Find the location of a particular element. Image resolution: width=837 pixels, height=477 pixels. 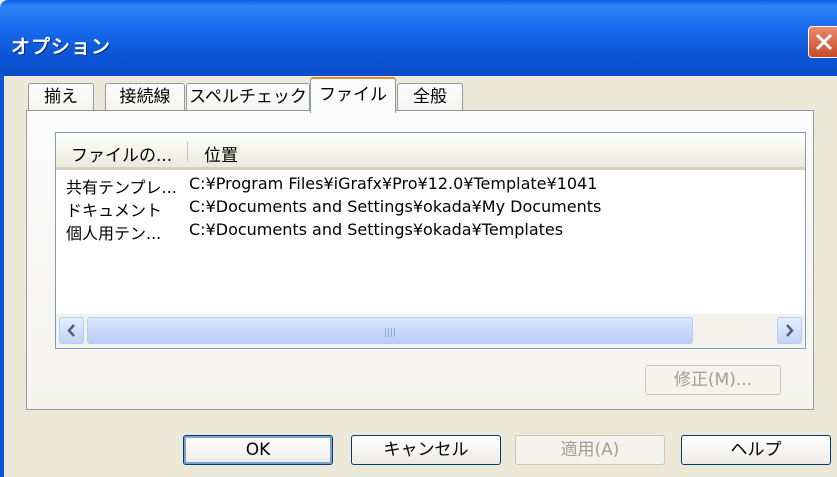

scroll-left-button is located at coordinates (71, 330).